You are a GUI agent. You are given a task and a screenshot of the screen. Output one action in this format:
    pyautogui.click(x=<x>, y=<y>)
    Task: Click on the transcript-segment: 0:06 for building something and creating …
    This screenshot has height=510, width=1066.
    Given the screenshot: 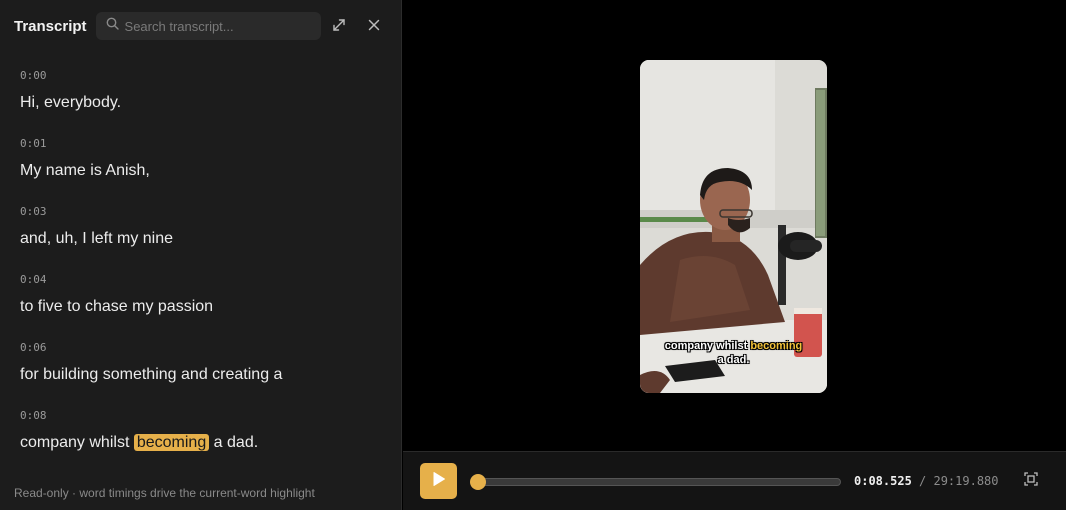 What is the action you would take?
    pyautogui.click(x=203, y=374)
    